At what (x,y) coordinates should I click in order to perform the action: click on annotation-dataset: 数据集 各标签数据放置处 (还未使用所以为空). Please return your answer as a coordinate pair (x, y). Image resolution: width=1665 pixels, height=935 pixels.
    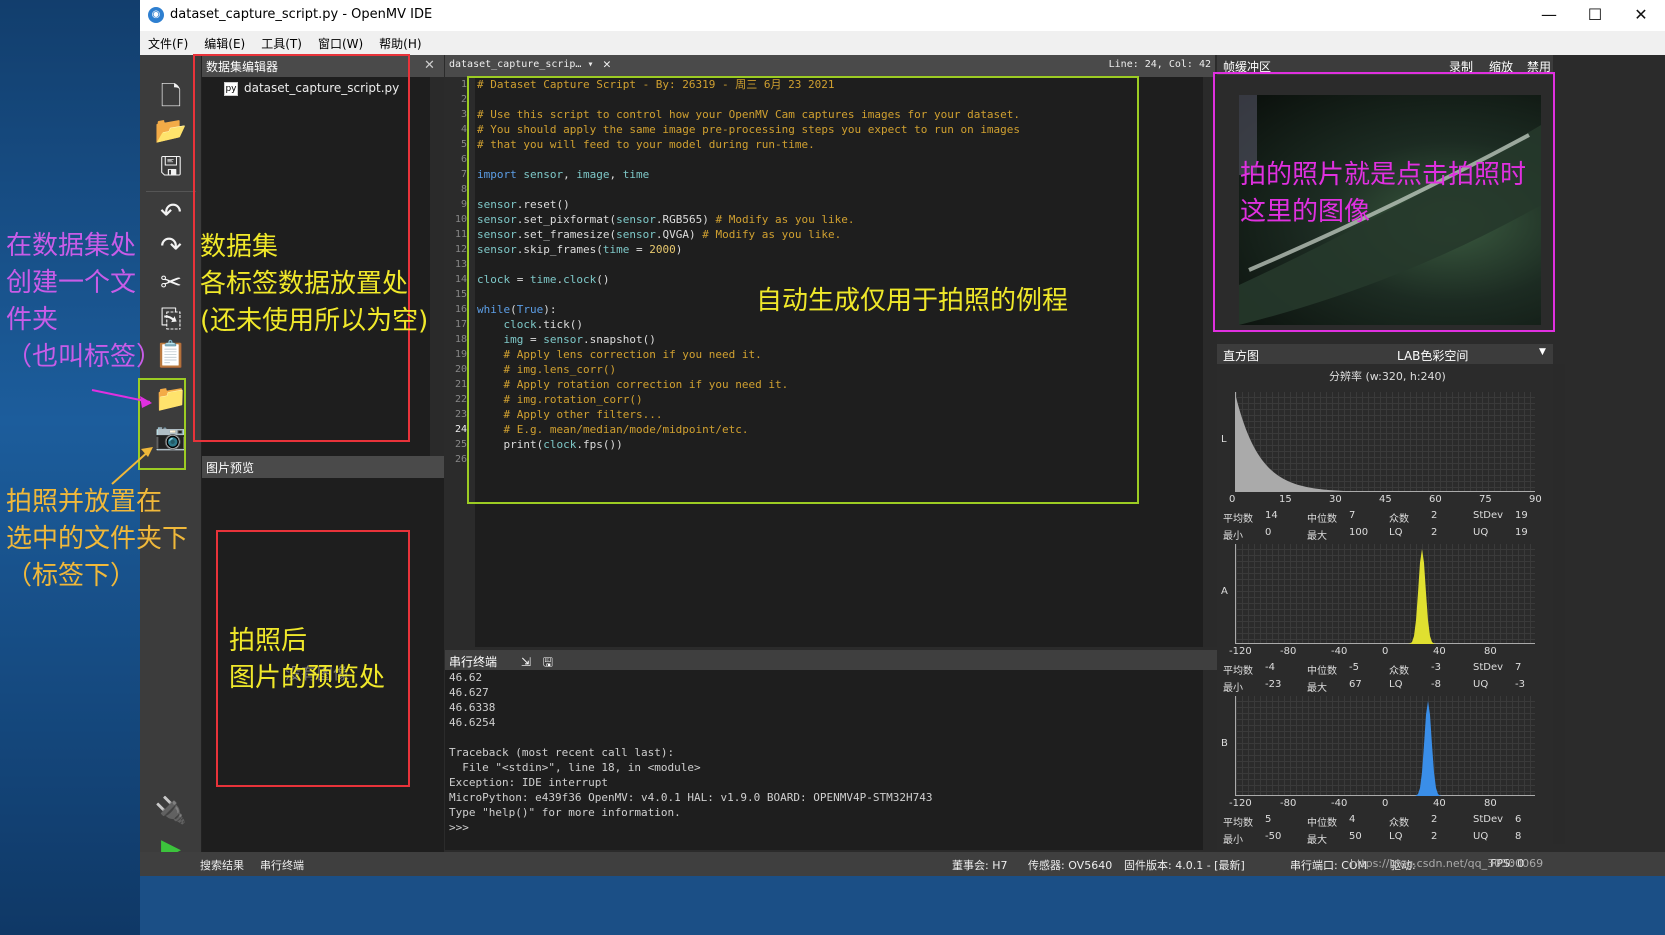
    Looking at the image, I should click on (314, 284).